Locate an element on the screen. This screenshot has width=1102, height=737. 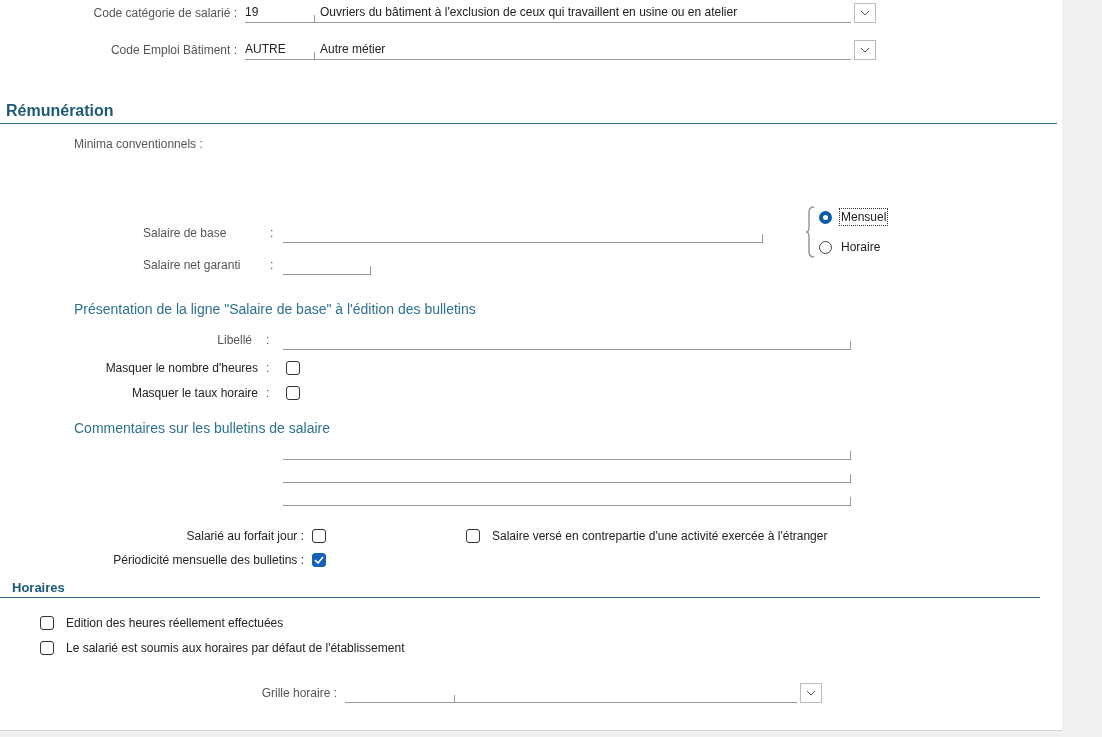
checkbox-label: Edition des heures réellement effectuées is located at coordinates (175, 623).